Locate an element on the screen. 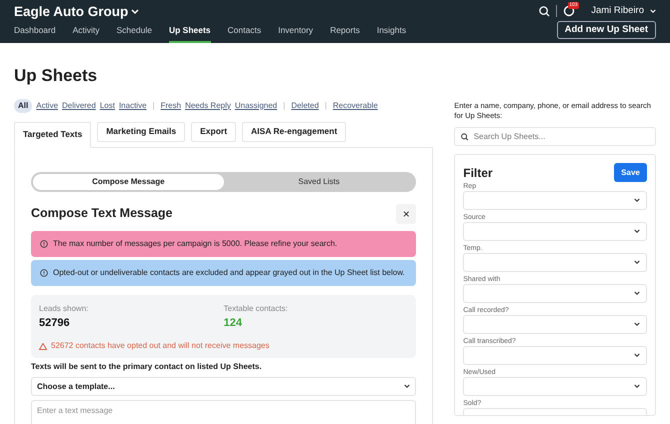 This screenshot has width=670, height=424. stat-value: 52796 is located at coordinates (55, 323).